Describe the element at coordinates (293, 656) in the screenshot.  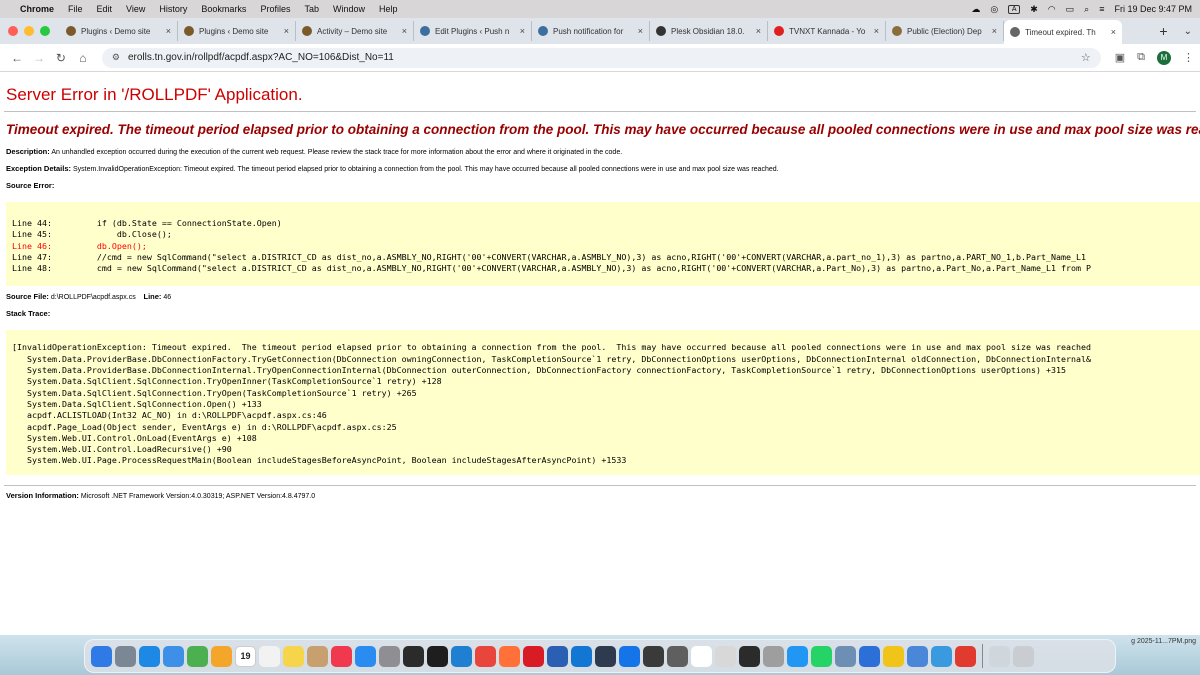
I see `notes-icon` at that location.